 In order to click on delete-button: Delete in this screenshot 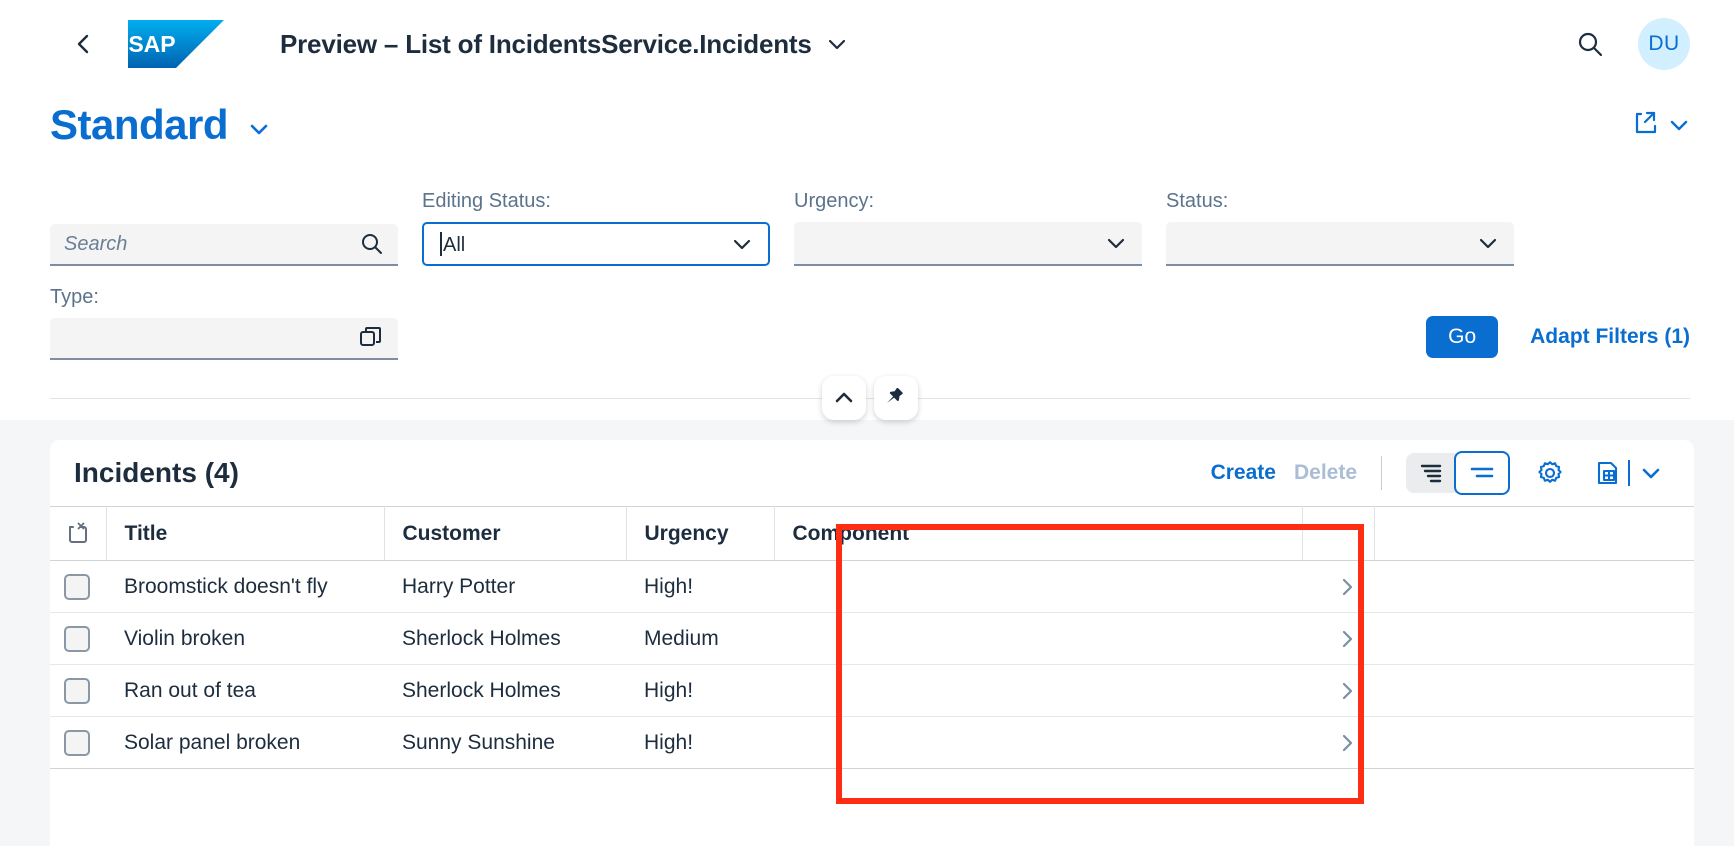, I will do `click(1325, 472)`.